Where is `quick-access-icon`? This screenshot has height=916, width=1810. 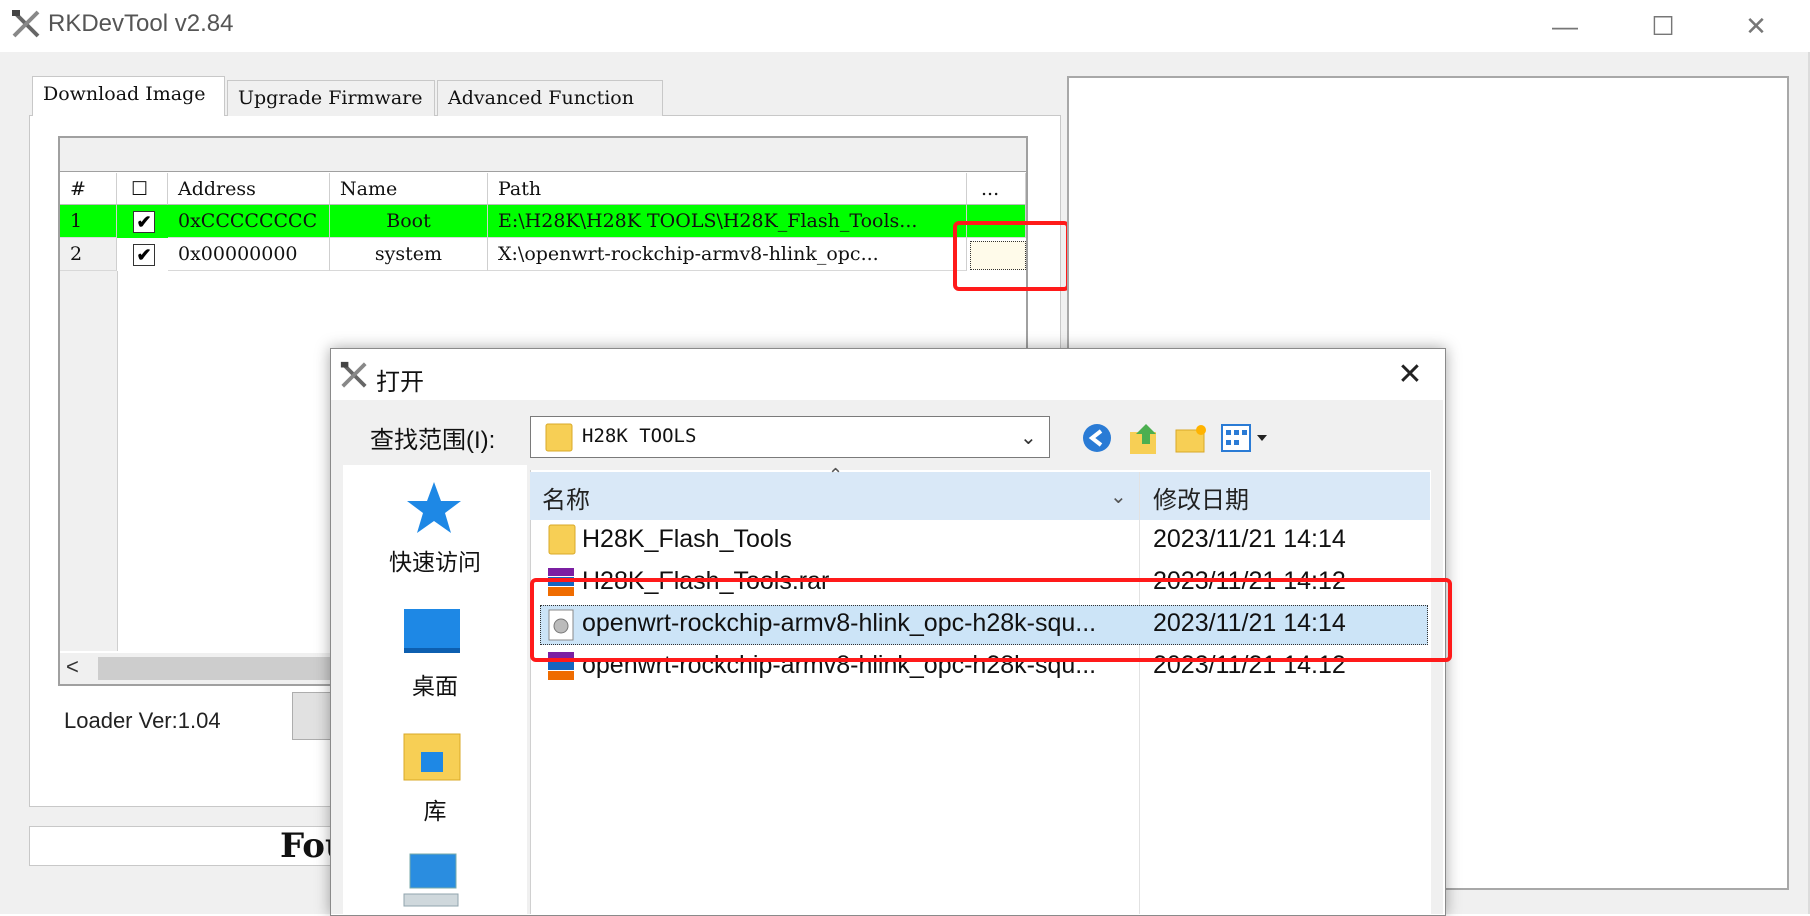 quick-access-icon is located at coordinates (434, 508).